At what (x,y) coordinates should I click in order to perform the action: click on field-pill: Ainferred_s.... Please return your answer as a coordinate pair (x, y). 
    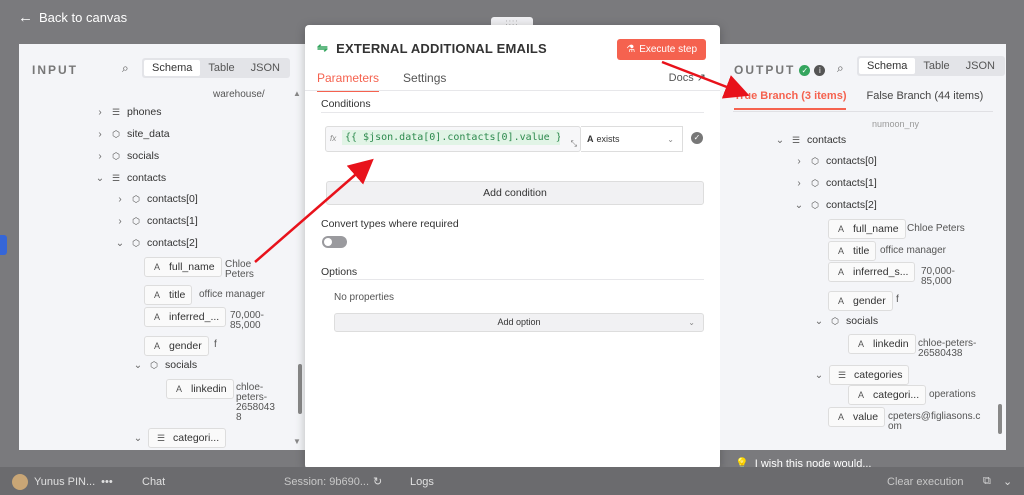
    Looking at the image, I should click on (872, 272).